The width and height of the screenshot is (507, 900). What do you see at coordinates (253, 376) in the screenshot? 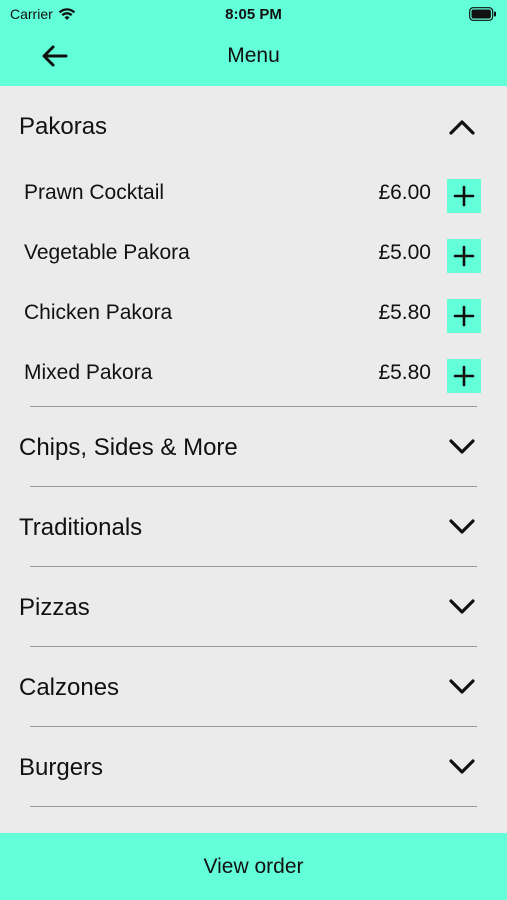
I see `menu-item: Mixed Pakora £5.80` at bounding box center [253, 376].